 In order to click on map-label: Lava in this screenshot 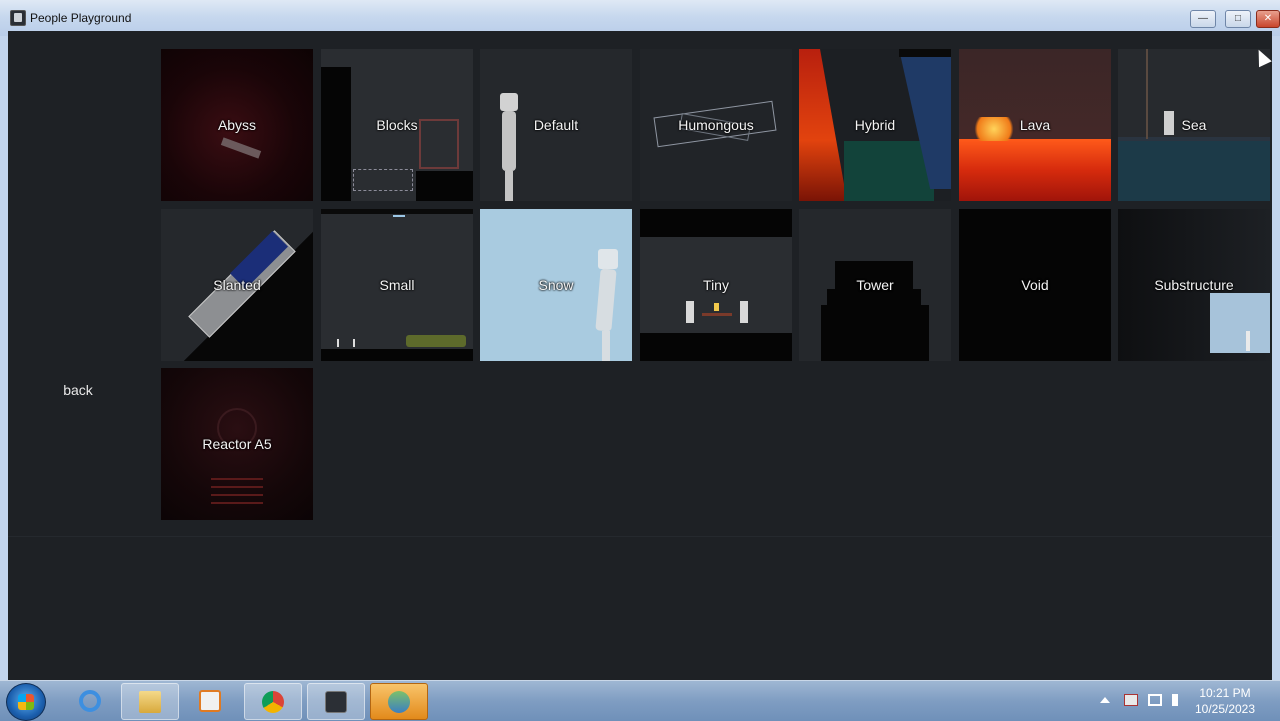, I will do `click(1035, 125)`.